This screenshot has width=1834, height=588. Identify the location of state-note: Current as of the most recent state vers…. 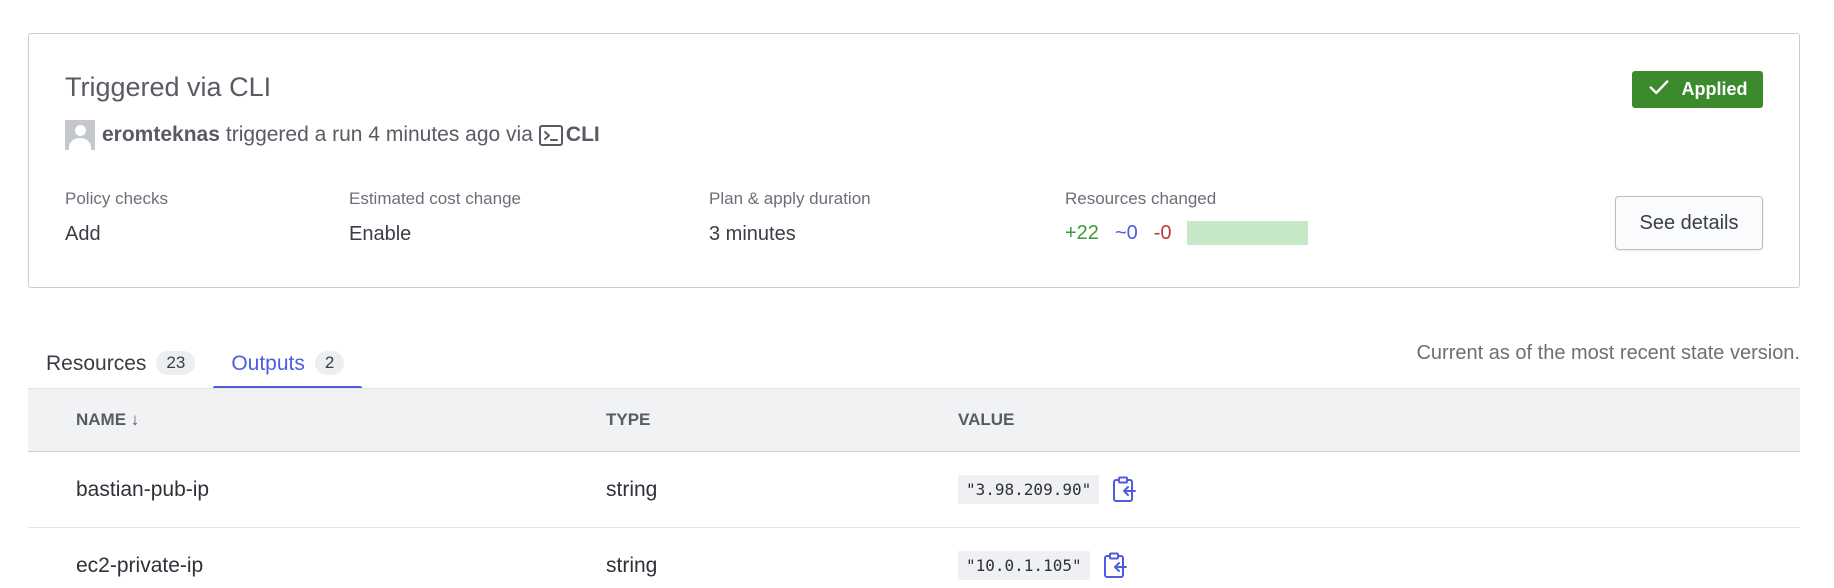
(1608, 353).